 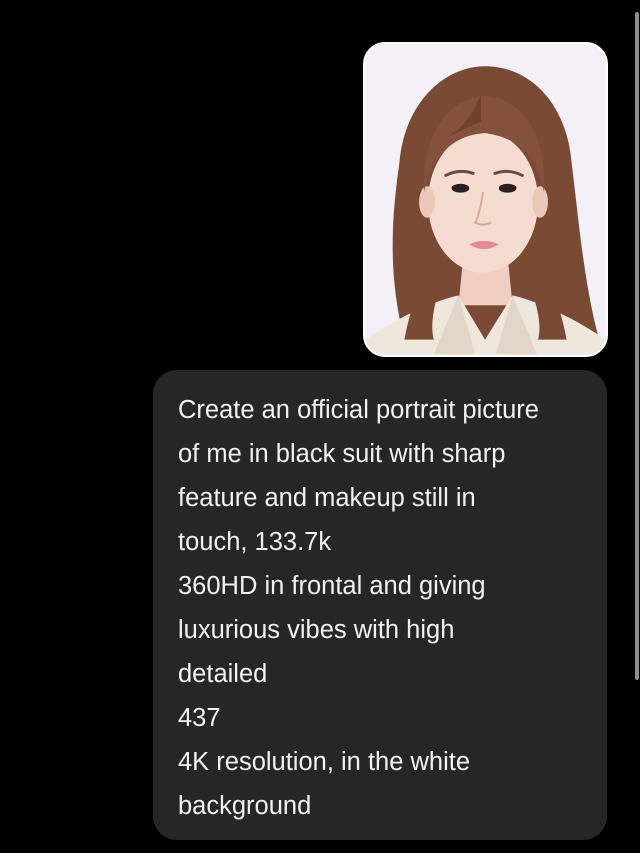 I want to click on portrait-photo-image, so click(x=485, y=199).